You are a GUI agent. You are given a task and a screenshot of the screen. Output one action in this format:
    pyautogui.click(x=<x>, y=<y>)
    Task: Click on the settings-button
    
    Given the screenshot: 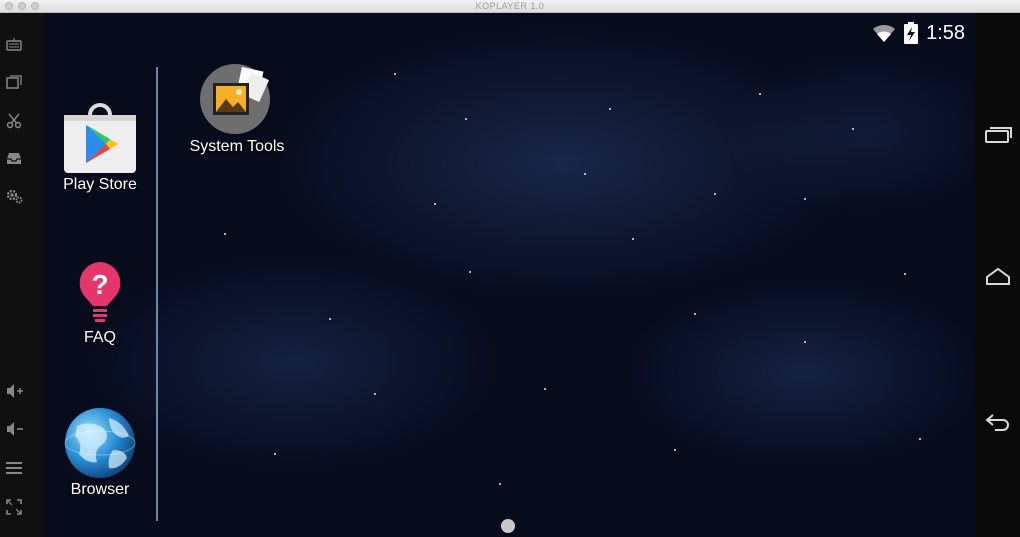 What is the action you would take?
    pyautogui.click(x=14, y=197)
    